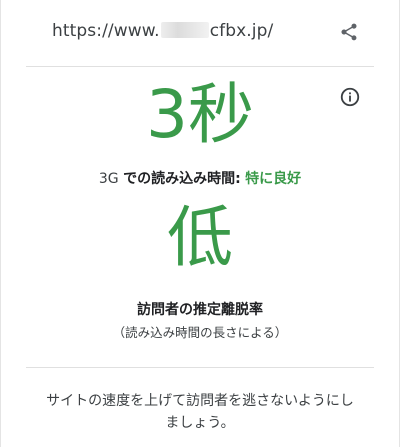  What do you see at coordinates (238, 179) in the screenshot?
I see `caption-colon: :` at bounding box center [238, 179].